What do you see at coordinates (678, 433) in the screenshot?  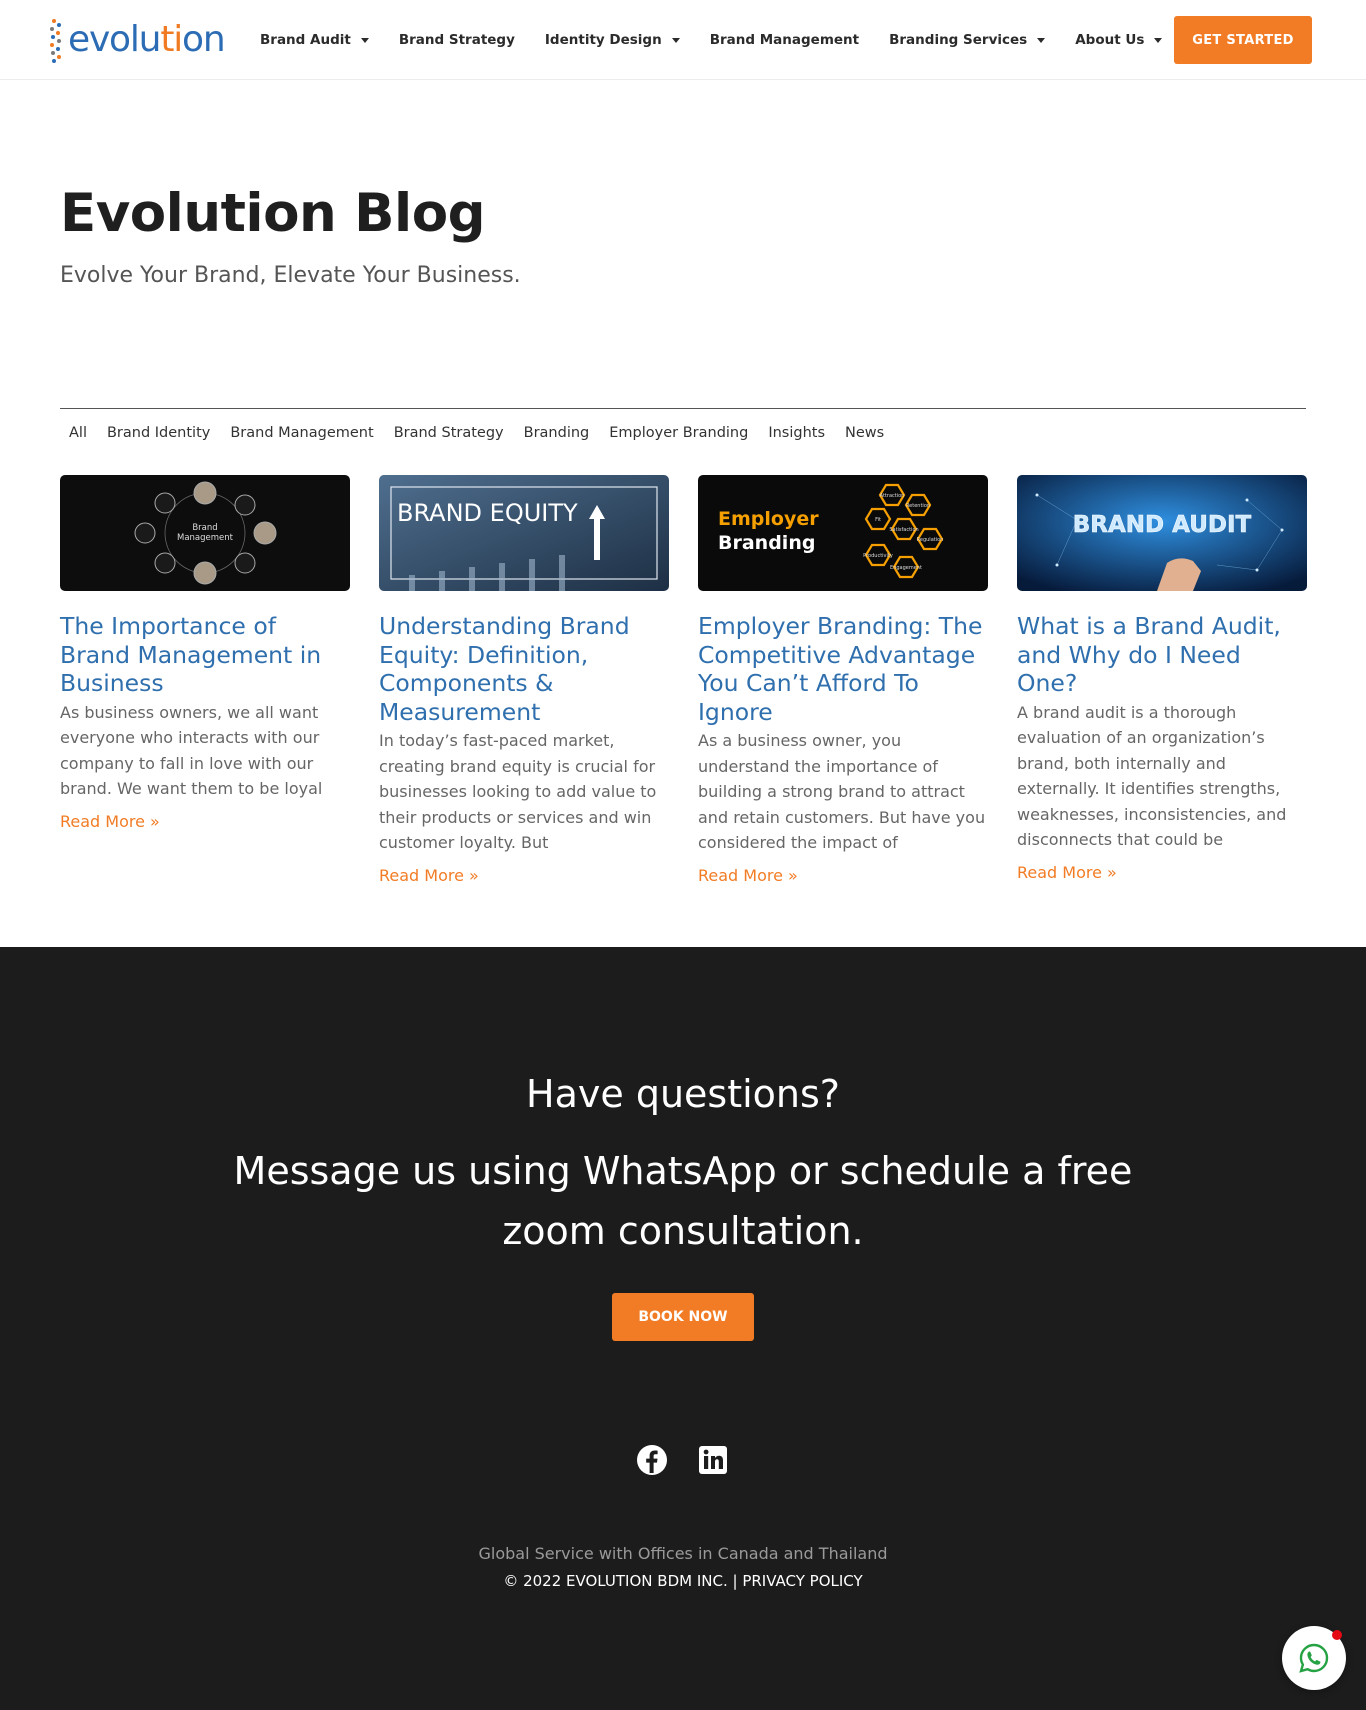 I see `filter-employer-branding: Employer Branding` at bounding box center [678, 433].